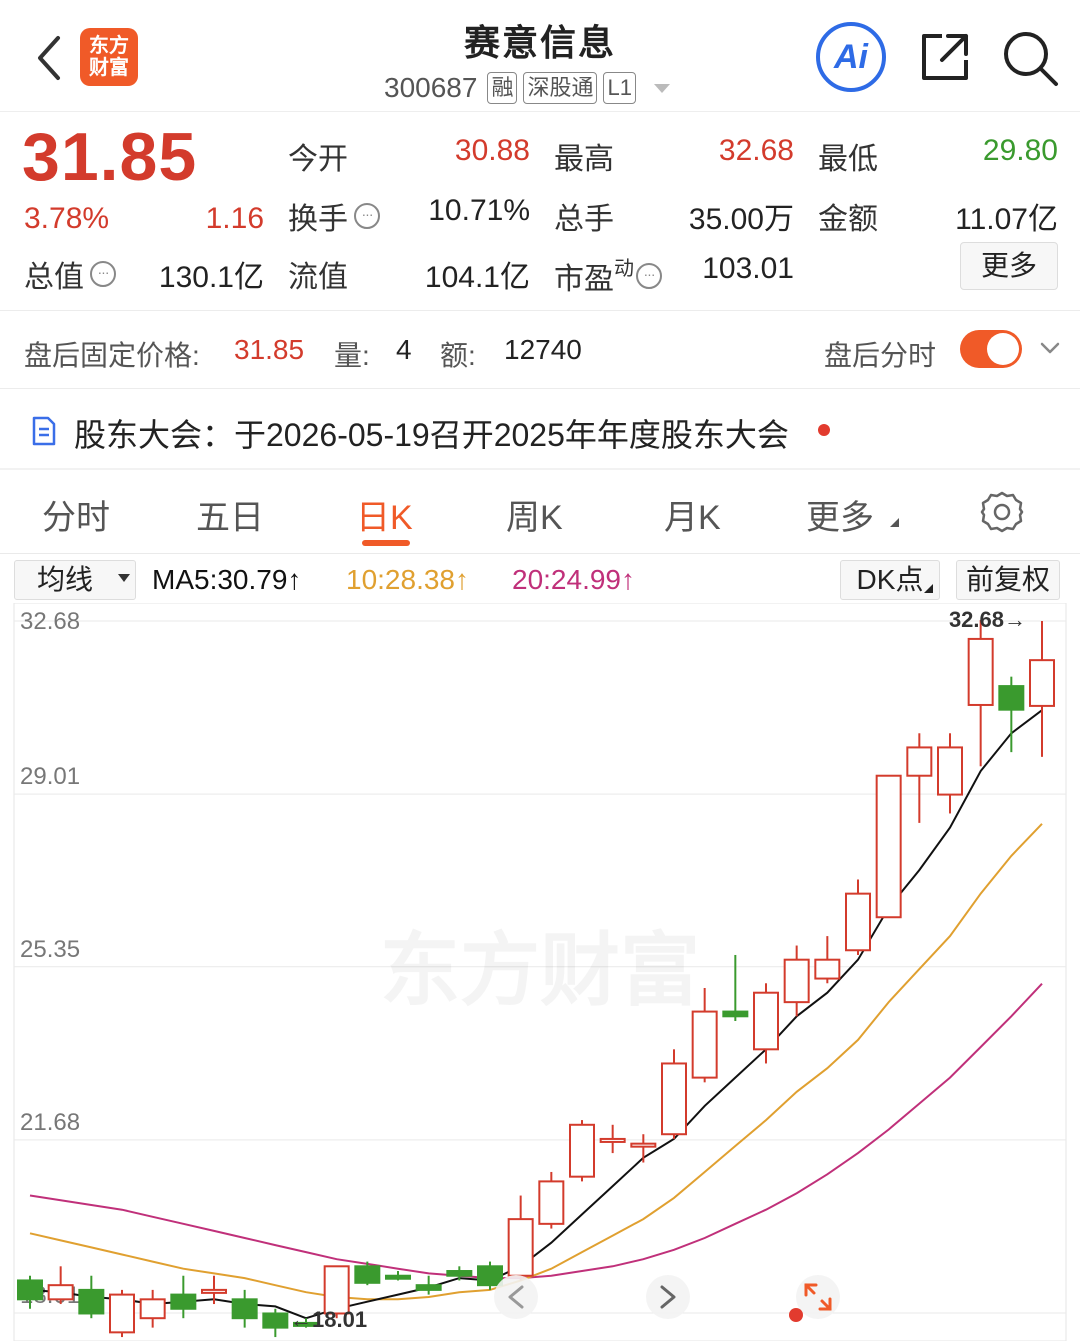 The width and height of the screenshot is (1080, 1341). Describe the element at coordinates (1008, 580) in the screenshot. I see `adjust-button: 前复权` at that location.